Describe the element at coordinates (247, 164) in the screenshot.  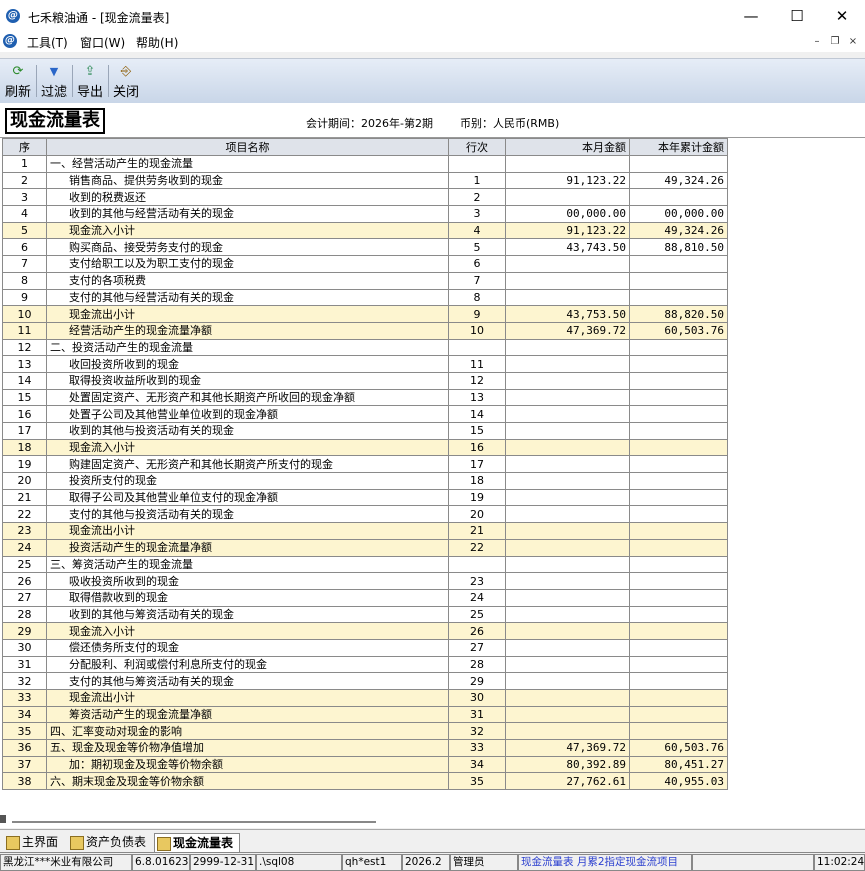
I see `cell-item-name: 一、经营活动产生的现金流量` at that location.